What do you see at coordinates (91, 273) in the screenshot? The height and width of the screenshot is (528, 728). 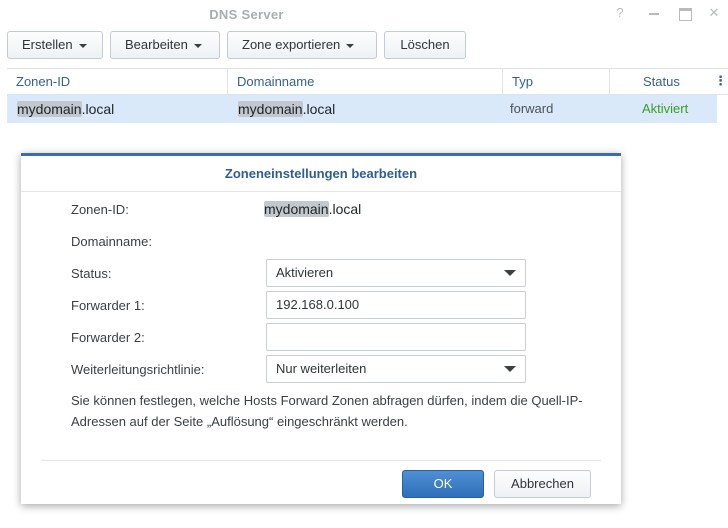 I see `status-label: Status:` at bounding box center [91, 273].